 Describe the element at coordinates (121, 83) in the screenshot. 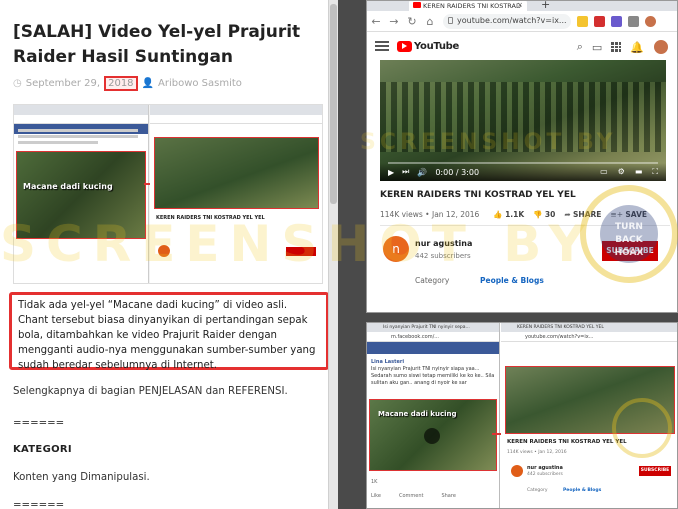

I see `date-year-highlight: 2018` at that location.